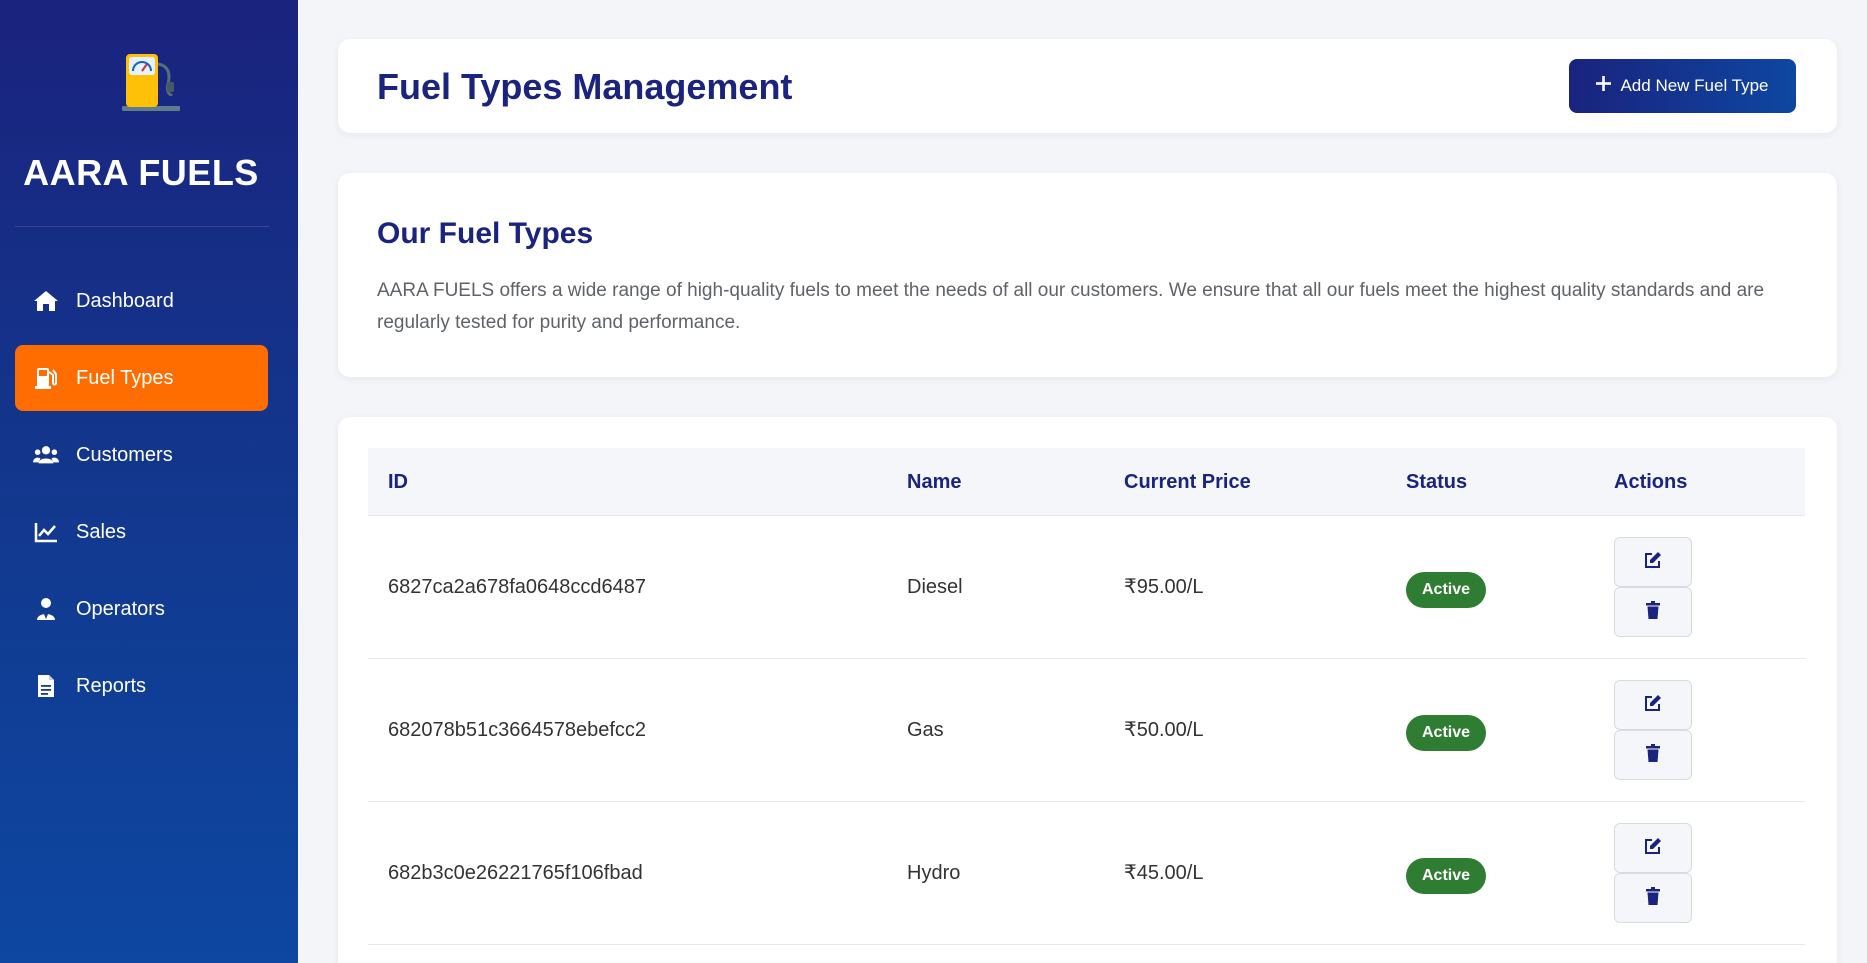 This screenshot has width=1867, height=963. What do you see at coordinates (46, 532) in the screenshot?
I see `line-chart-icon` at bounding box center [46, 532].